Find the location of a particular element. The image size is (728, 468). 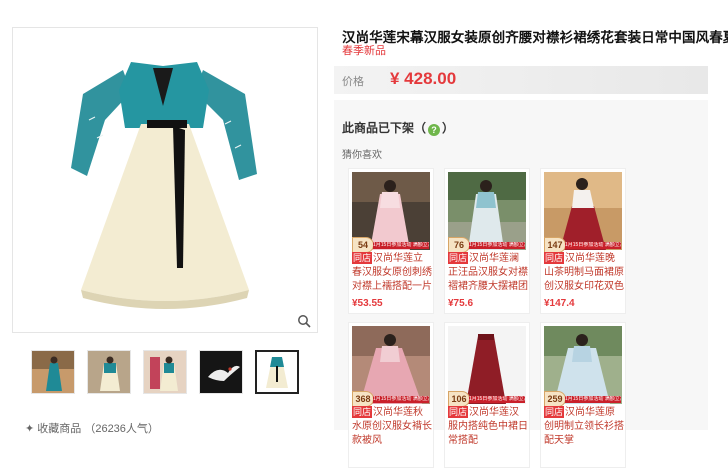

off-shelf-text: 此商品已下架 is located at coordinates (378, 128).